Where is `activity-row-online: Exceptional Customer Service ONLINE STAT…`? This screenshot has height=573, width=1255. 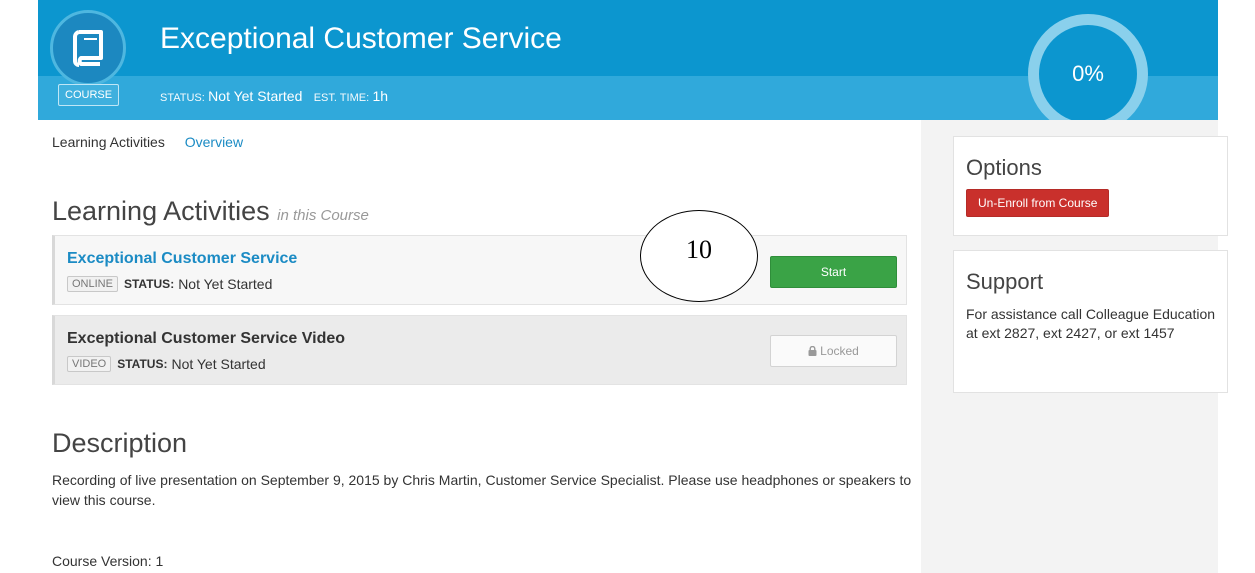
activity-row-online: Exceptional Customer Service ONLINE STAT… is located at coordinates (479, 270).